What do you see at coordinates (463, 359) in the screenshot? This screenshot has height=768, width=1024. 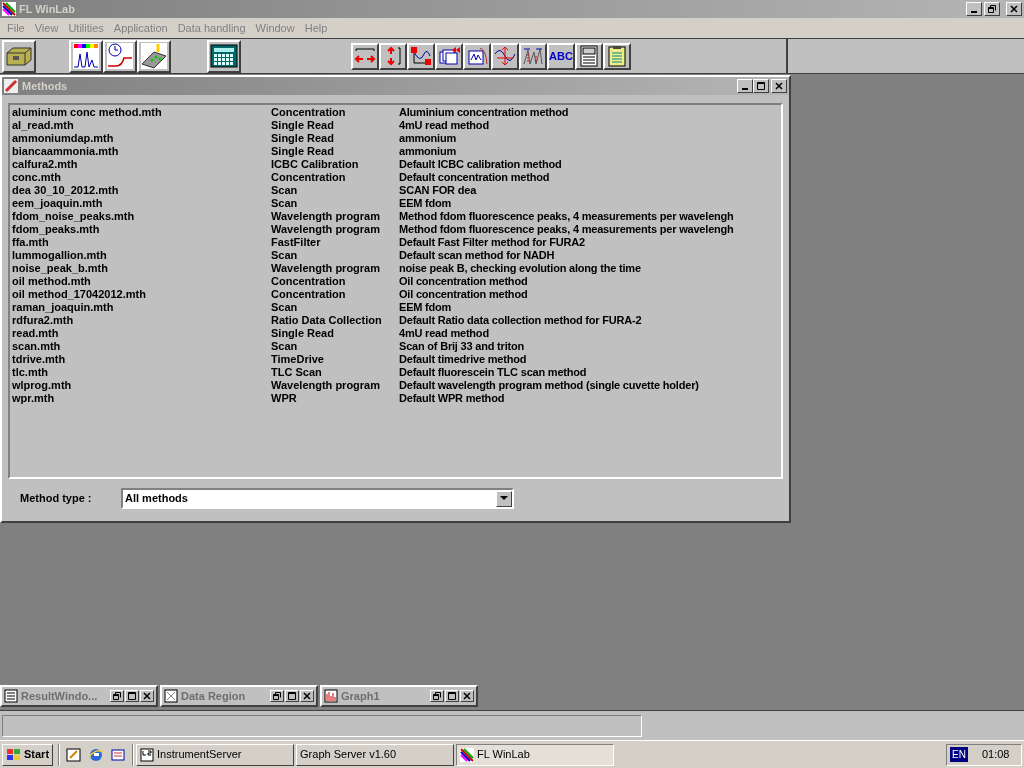 I see `method-description: Default timedrive method` at bounding box center [463, 359].